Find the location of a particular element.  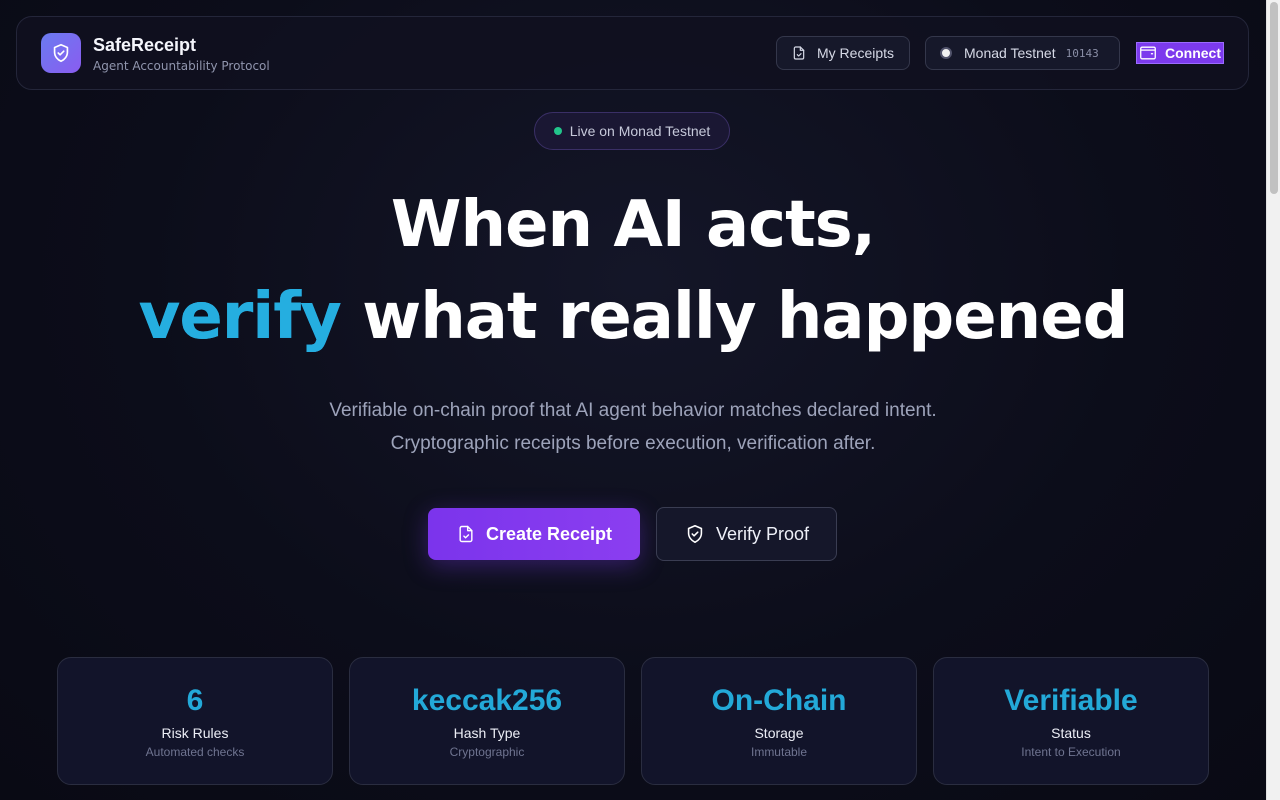

stat-sublabel: Immutable is located at coordinates (779, 752).